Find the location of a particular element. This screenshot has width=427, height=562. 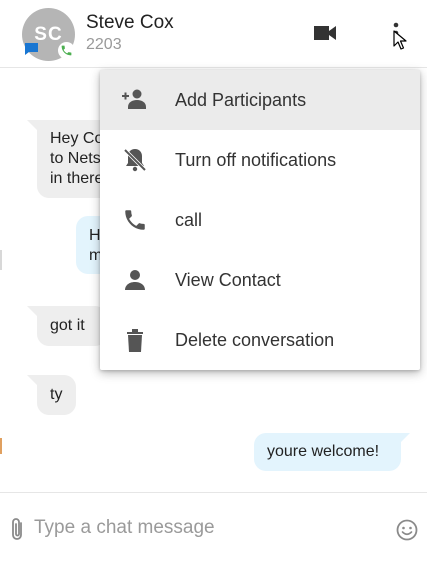

message-text: youre welcome! is located at coordinates (323, 451).